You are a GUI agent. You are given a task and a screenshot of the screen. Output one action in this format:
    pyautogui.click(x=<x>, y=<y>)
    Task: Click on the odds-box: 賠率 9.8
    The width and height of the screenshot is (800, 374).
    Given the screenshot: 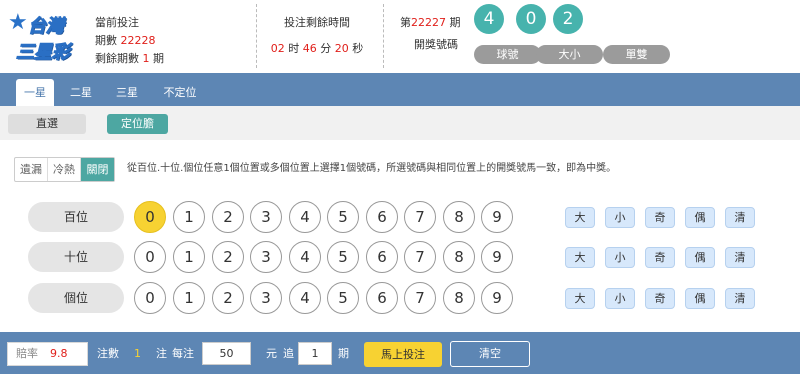 What is the action you would take?
    pyautogui.click(x=47, y=354)
    